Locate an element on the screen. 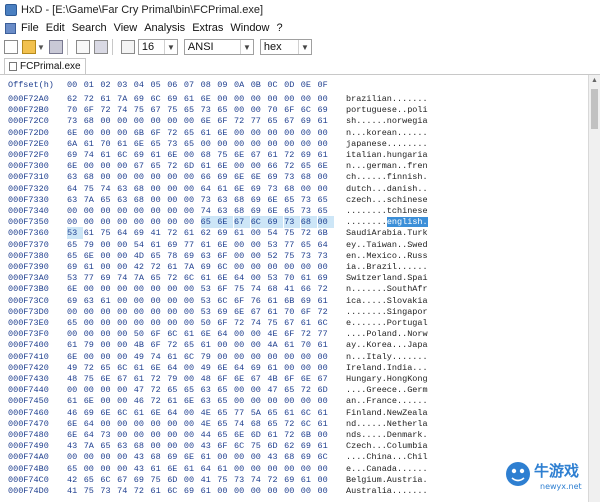  hex-byte: 48 is located at coordinates (209, 379).